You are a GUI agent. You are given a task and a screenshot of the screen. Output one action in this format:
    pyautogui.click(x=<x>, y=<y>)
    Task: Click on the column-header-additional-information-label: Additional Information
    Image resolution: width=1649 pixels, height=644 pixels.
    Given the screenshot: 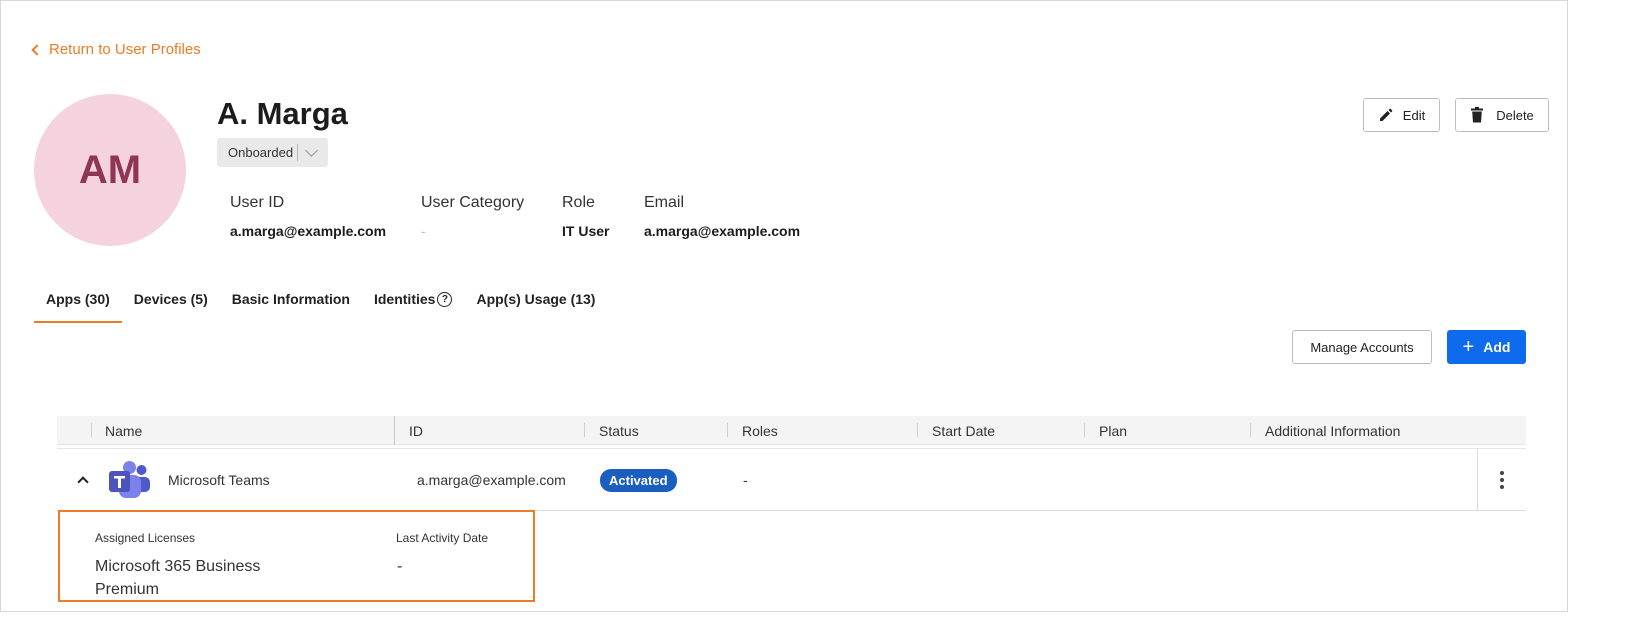 What is the action you would take?
    pyautogui.click(x=1333, y=430)
    